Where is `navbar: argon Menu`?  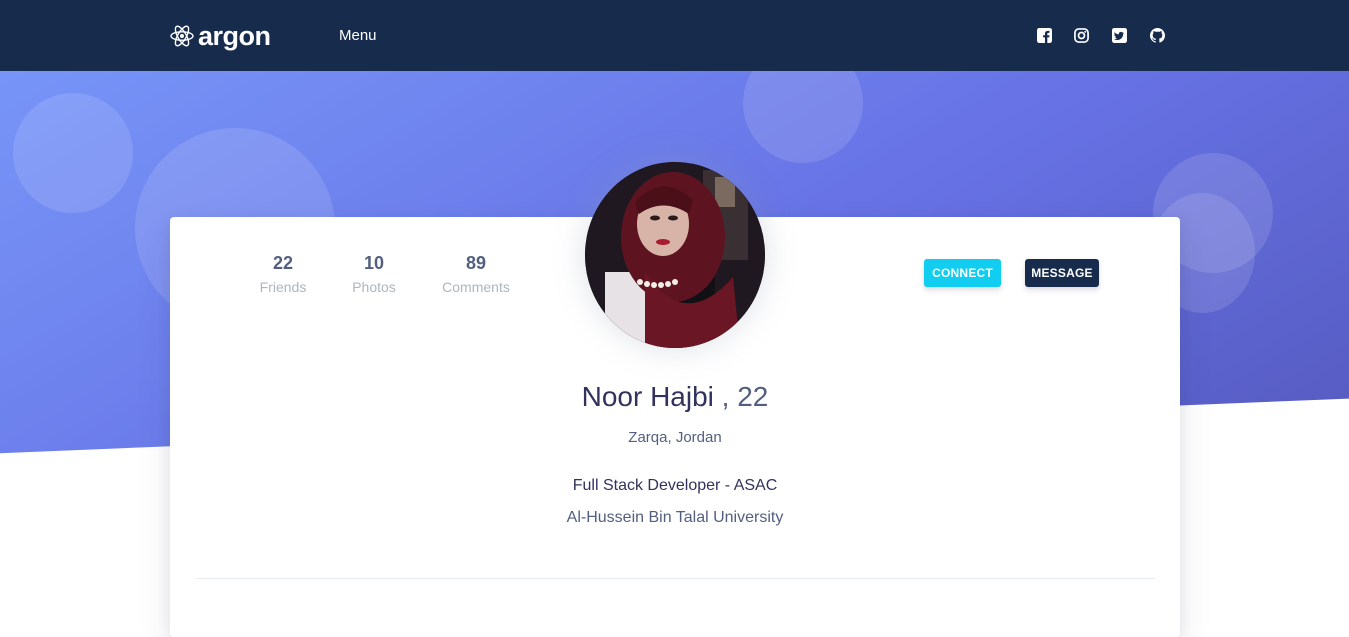
navbar: argon Menu is located at coordinates (674, 35).